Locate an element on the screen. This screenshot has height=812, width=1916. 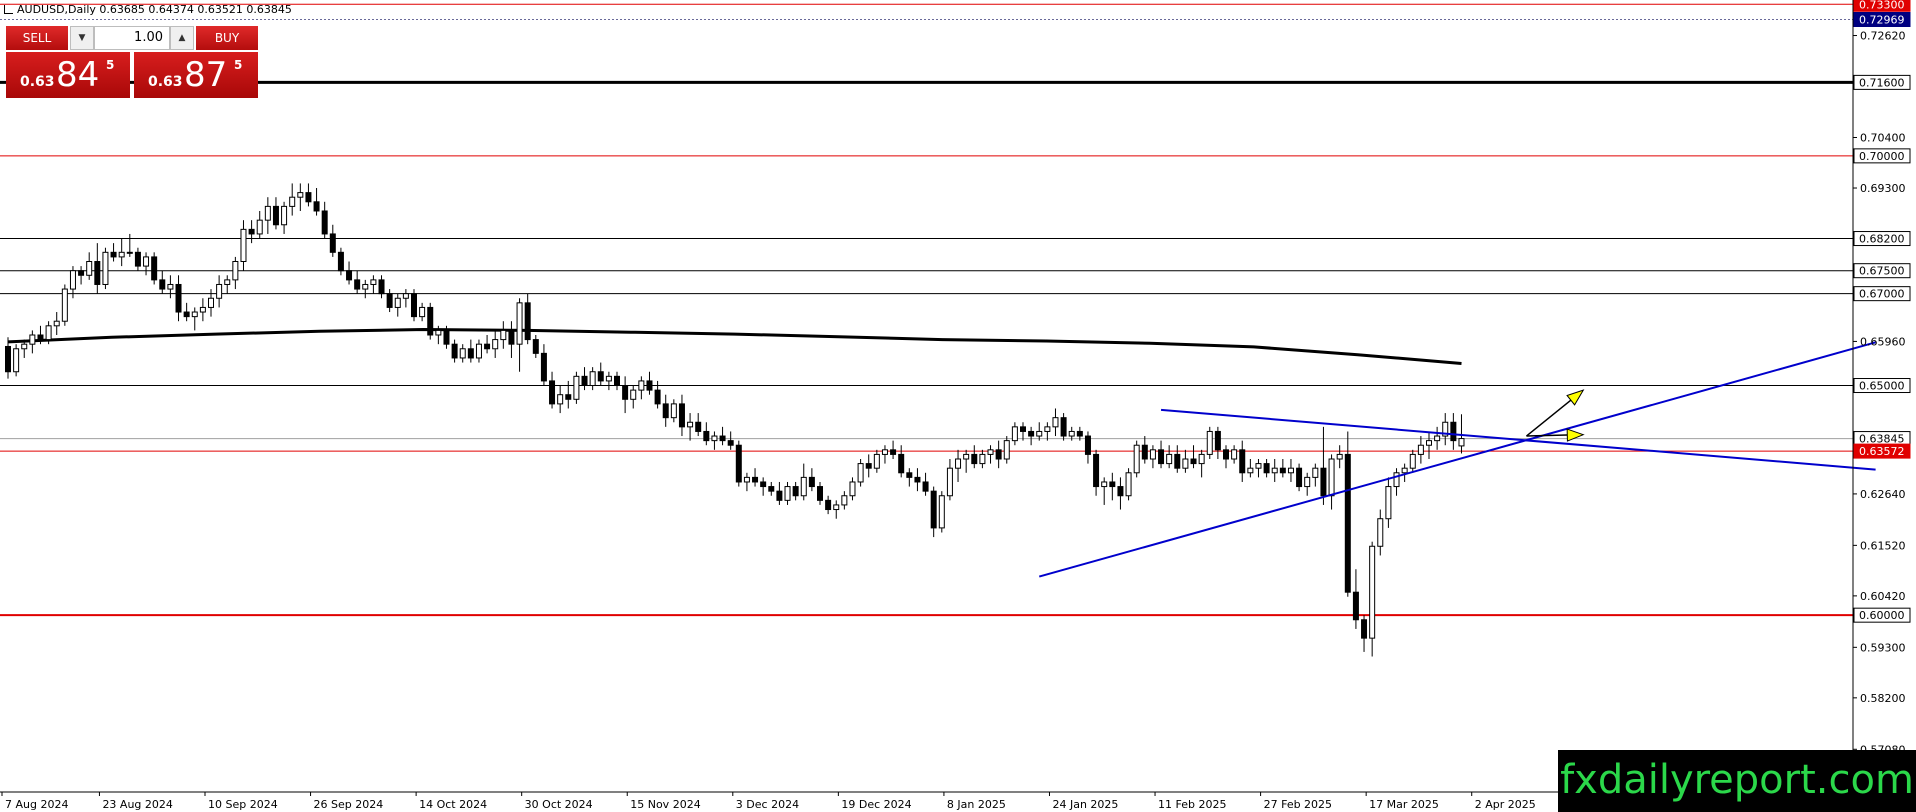
time-tick-label: 23 Aug 2024 is located at coordinates (137, 804).